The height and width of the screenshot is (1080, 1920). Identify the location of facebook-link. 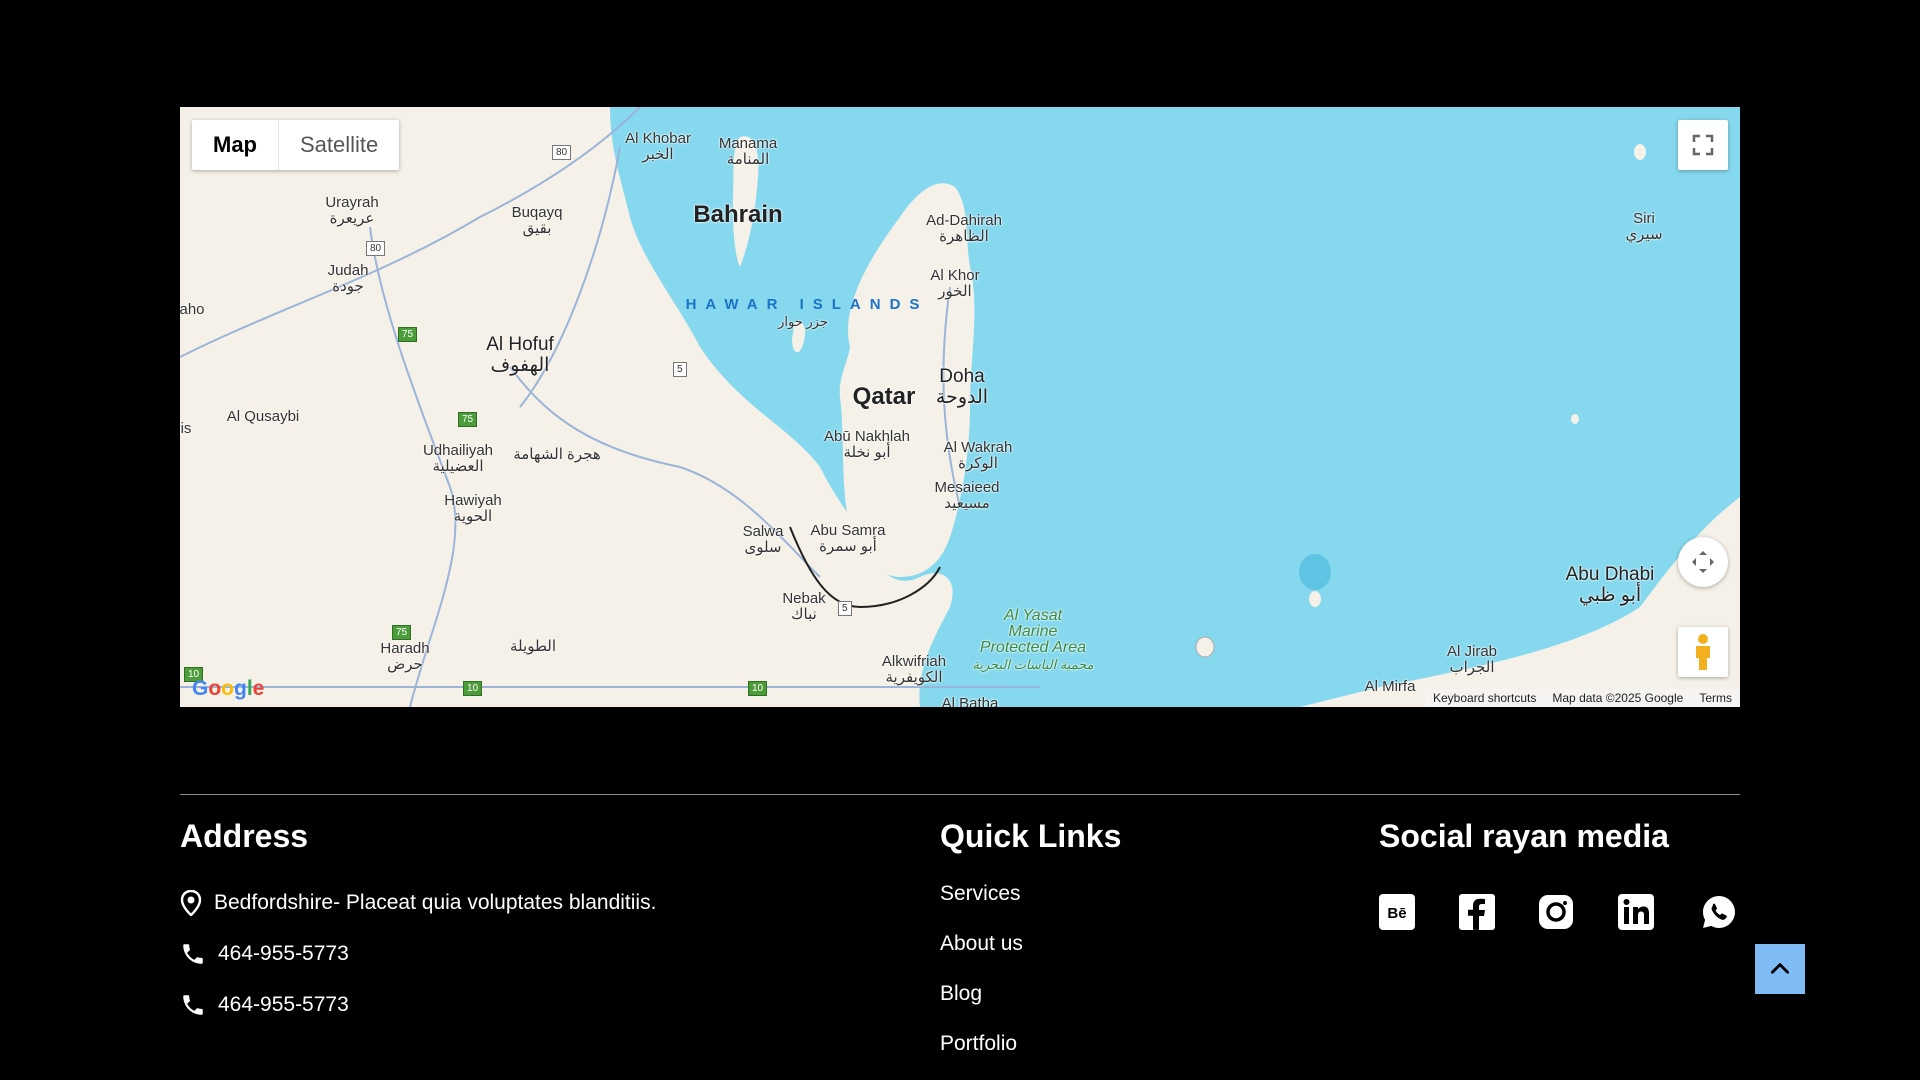
(1477, 912).